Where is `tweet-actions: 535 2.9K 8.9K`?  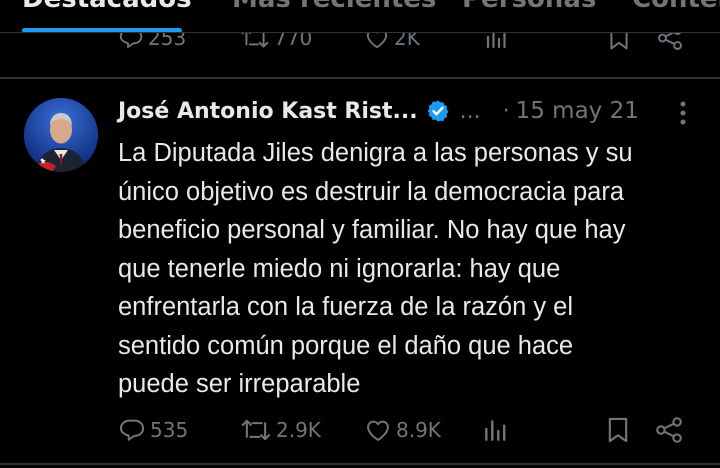
tweet-actions: 535 2.9K 8.9K is located at coordinates (360, 430).